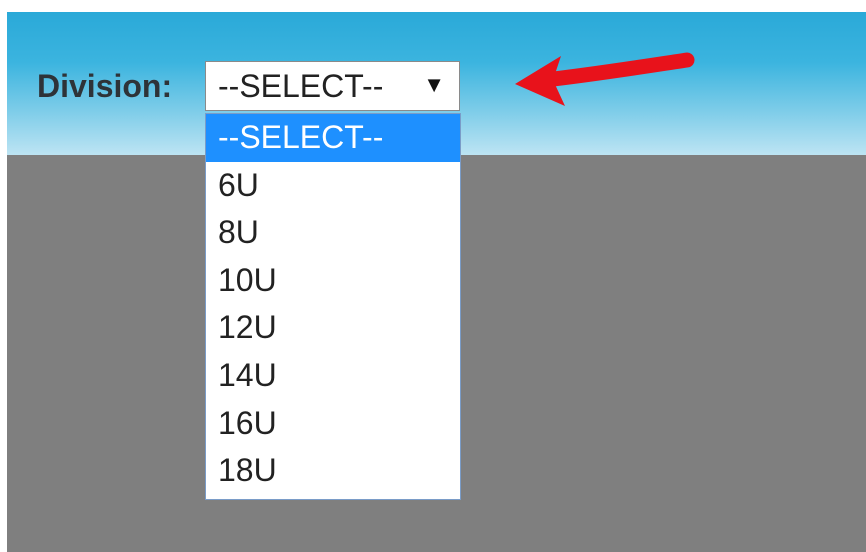 Image resolution: width=866 pixels, height=552 pixels. Describe the element at coordinates (333, 138) in the screenshot. I see `option-select: --SELECT--` at that location.